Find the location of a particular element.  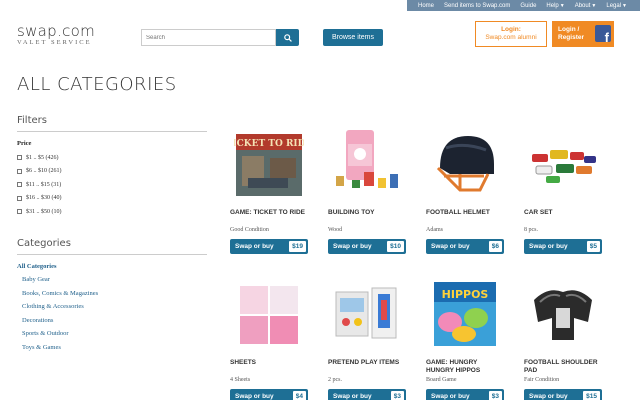

login-alumni-button: Login: Swap.com alumni is located at coordinates (511, 34).